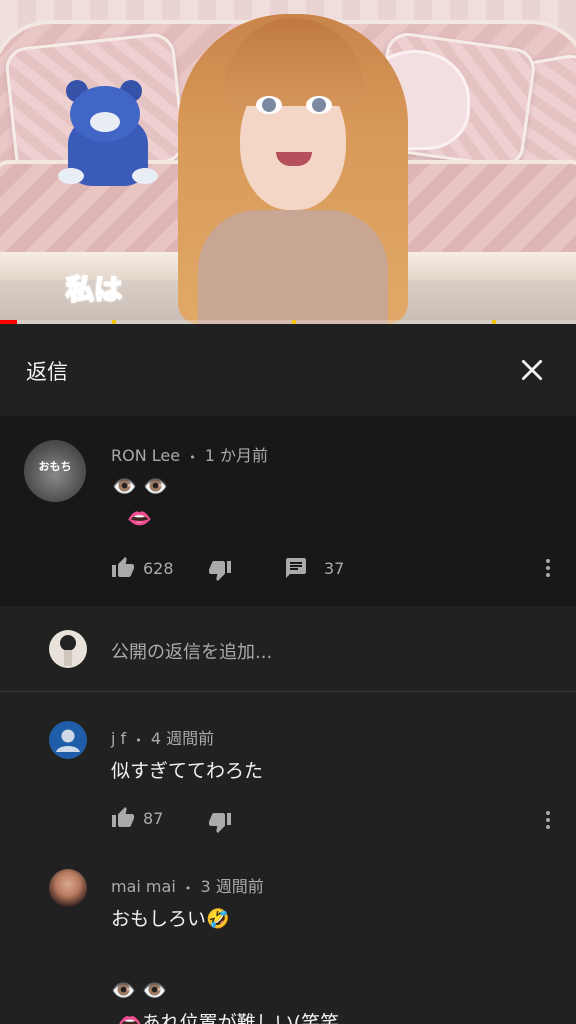  What do you see at coordinates (231, 886) in the screenshot?
I see `comment-time: 3 週間前` at bounding box center [231, 886].